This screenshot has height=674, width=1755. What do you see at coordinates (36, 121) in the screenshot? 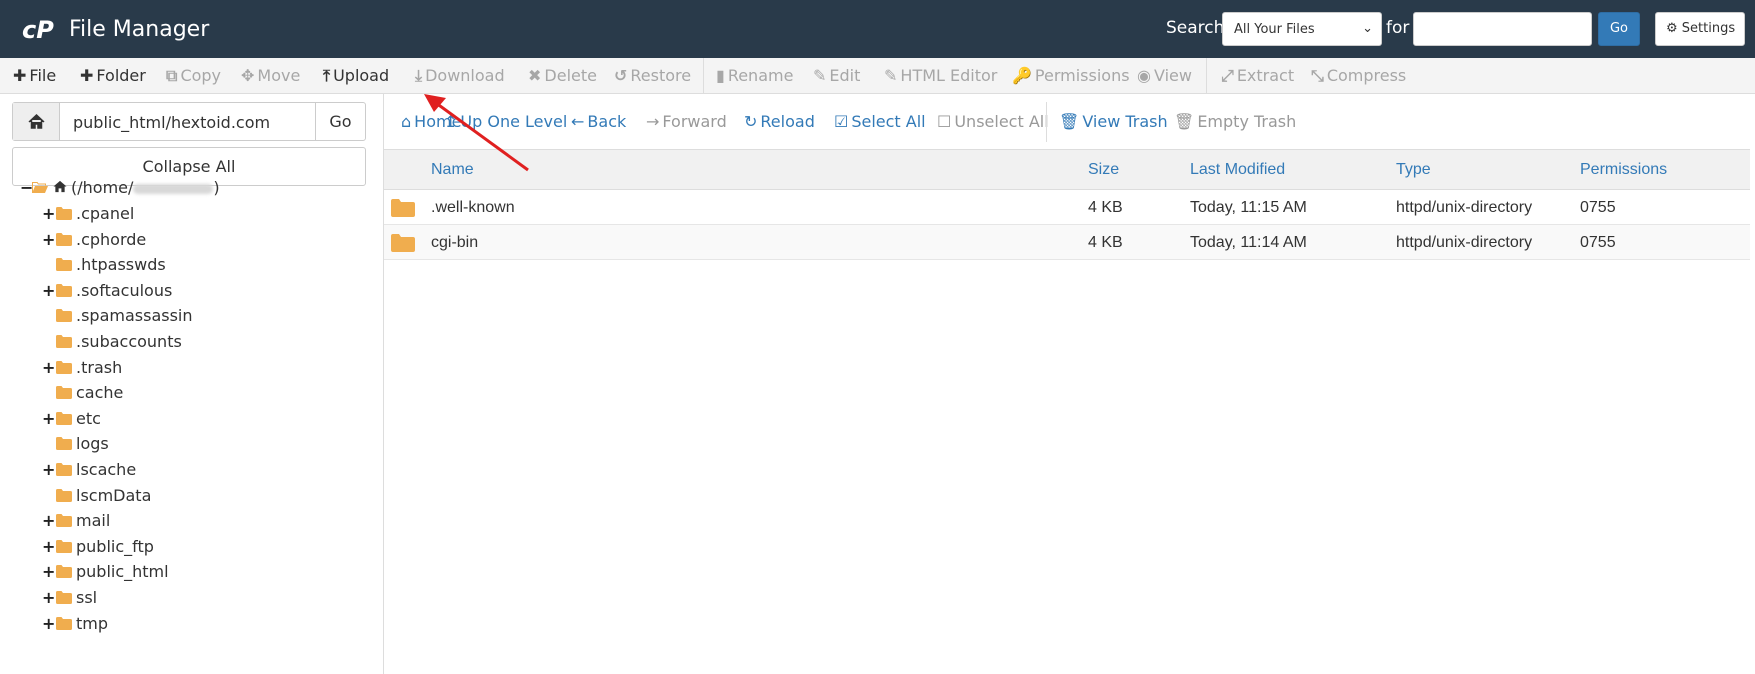
I see `path-home-button` at bounding box center [36, 121].